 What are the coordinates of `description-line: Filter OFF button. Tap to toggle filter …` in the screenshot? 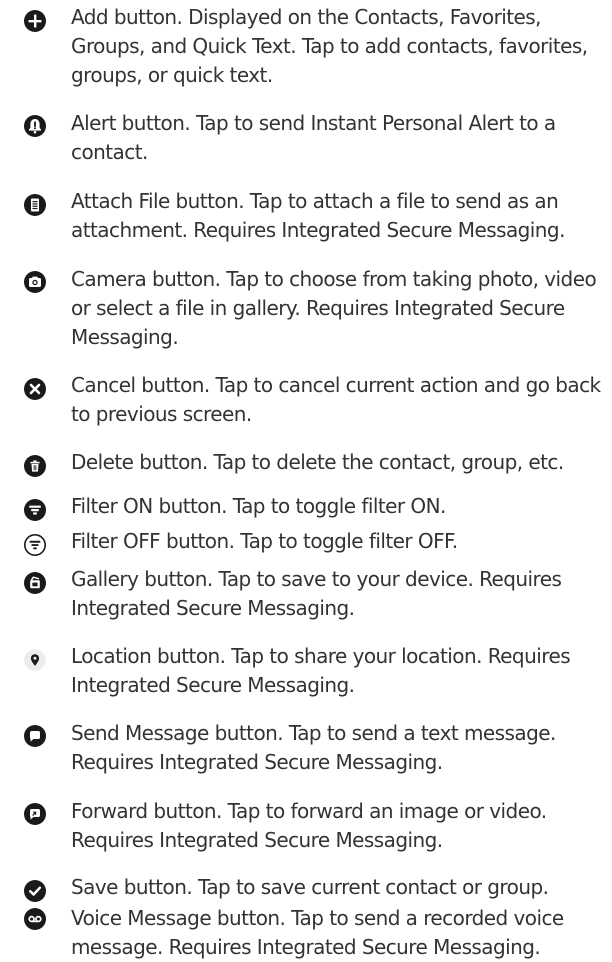 It's located at (264, 541).